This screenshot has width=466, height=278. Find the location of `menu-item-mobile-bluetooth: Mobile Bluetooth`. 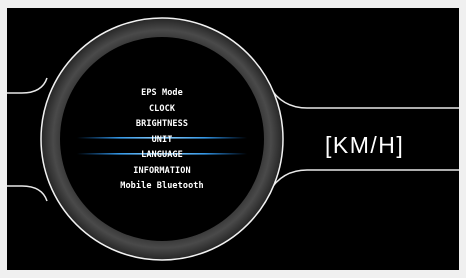

menu-item-mobile-bluetooth: Mobile Bluetooth is located at coordinates (162, 187).